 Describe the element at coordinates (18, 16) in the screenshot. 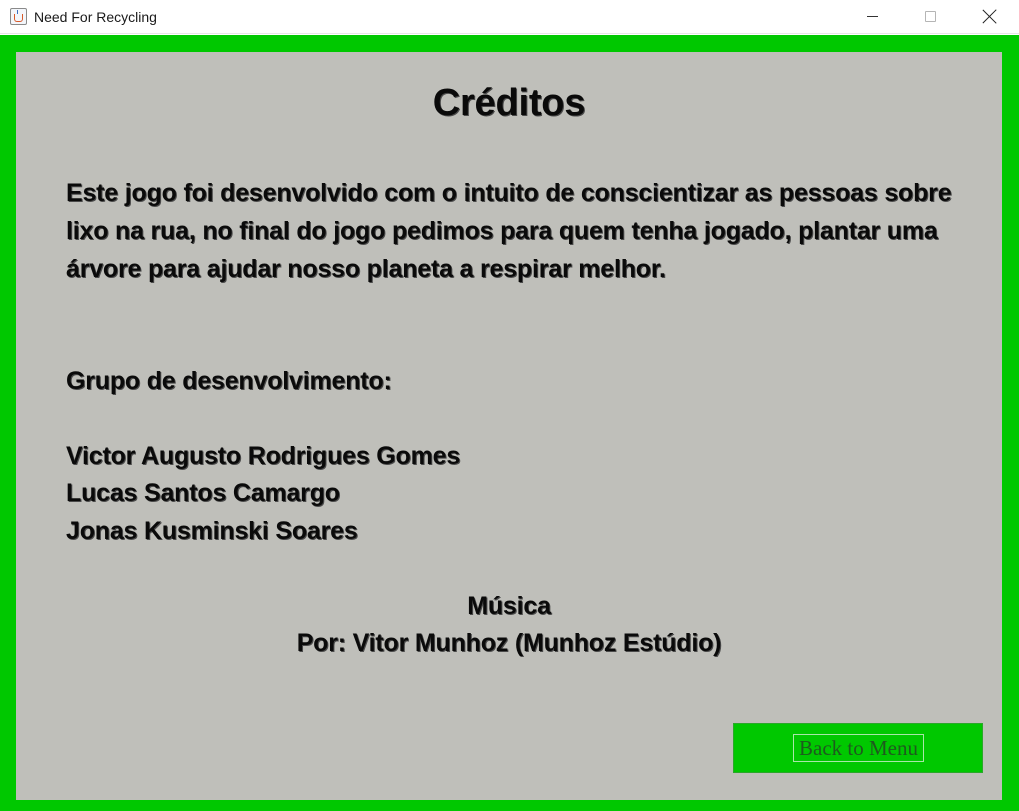

I see `java-cup-icon` at that location.